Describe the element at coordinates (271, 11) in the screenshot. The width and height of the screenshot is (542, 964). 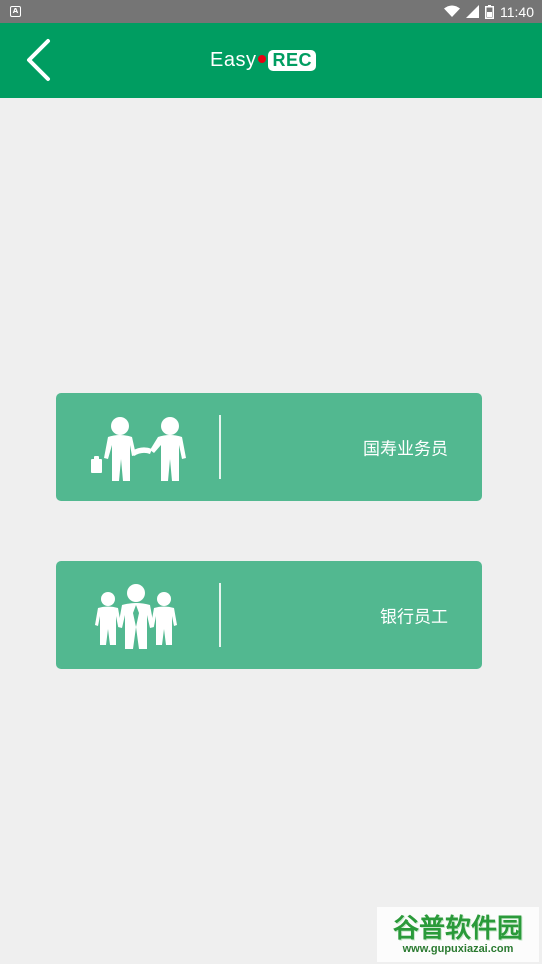
I see `status-bar: A 11:40` at that location.